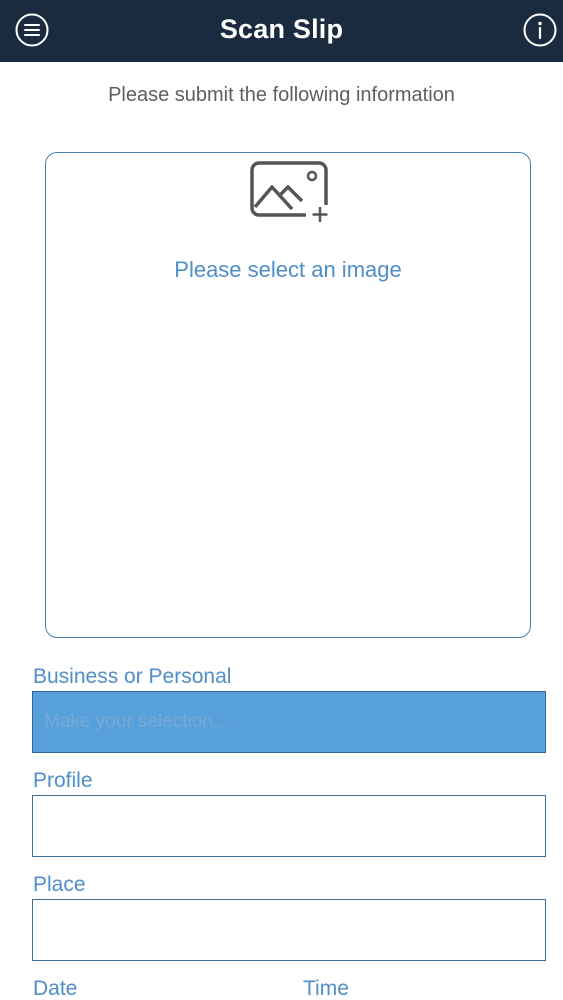 Image resolution: width=563 pixels, height=1000 pixels. What do you see at coordinates (289, 930) in the screenshot?
I see `place-input` at bounding box center [289, 930].